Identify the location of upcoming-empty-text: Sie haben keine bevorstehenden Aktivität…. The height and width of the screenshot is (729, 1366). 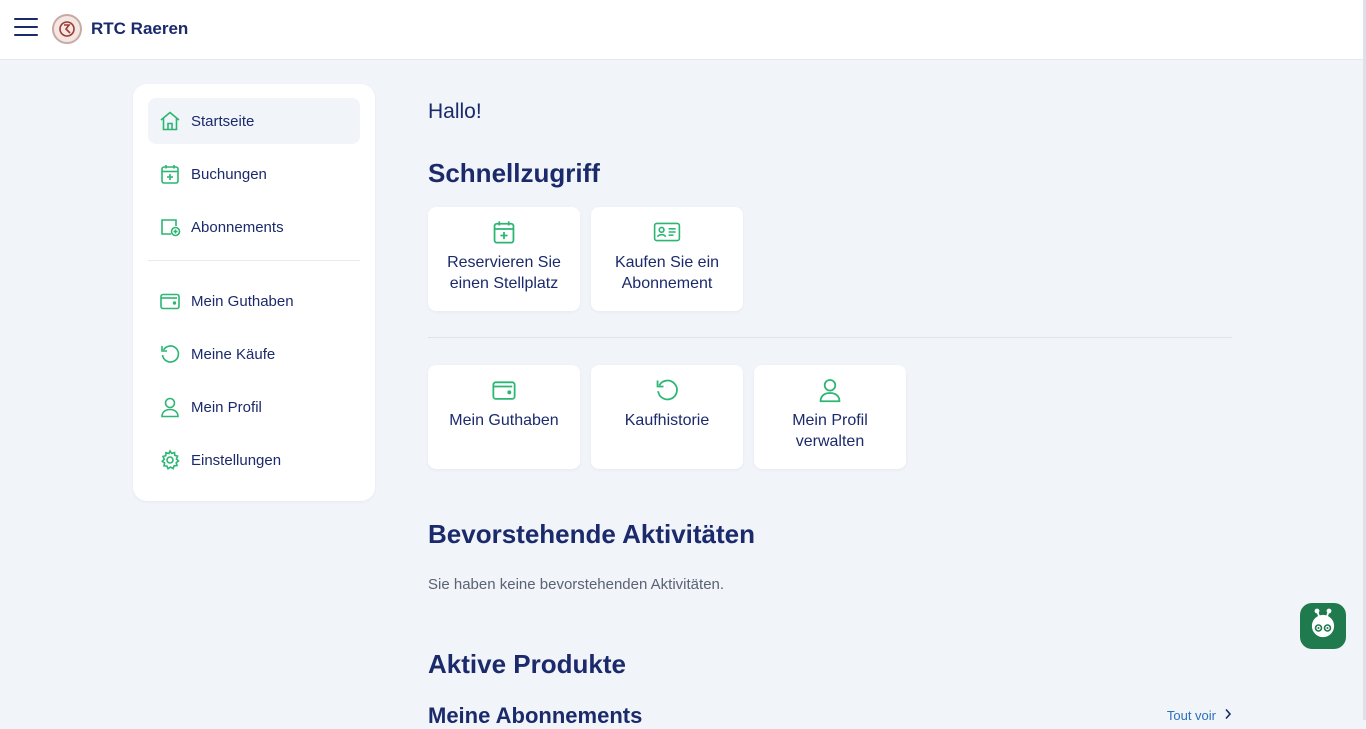
(576, 584).